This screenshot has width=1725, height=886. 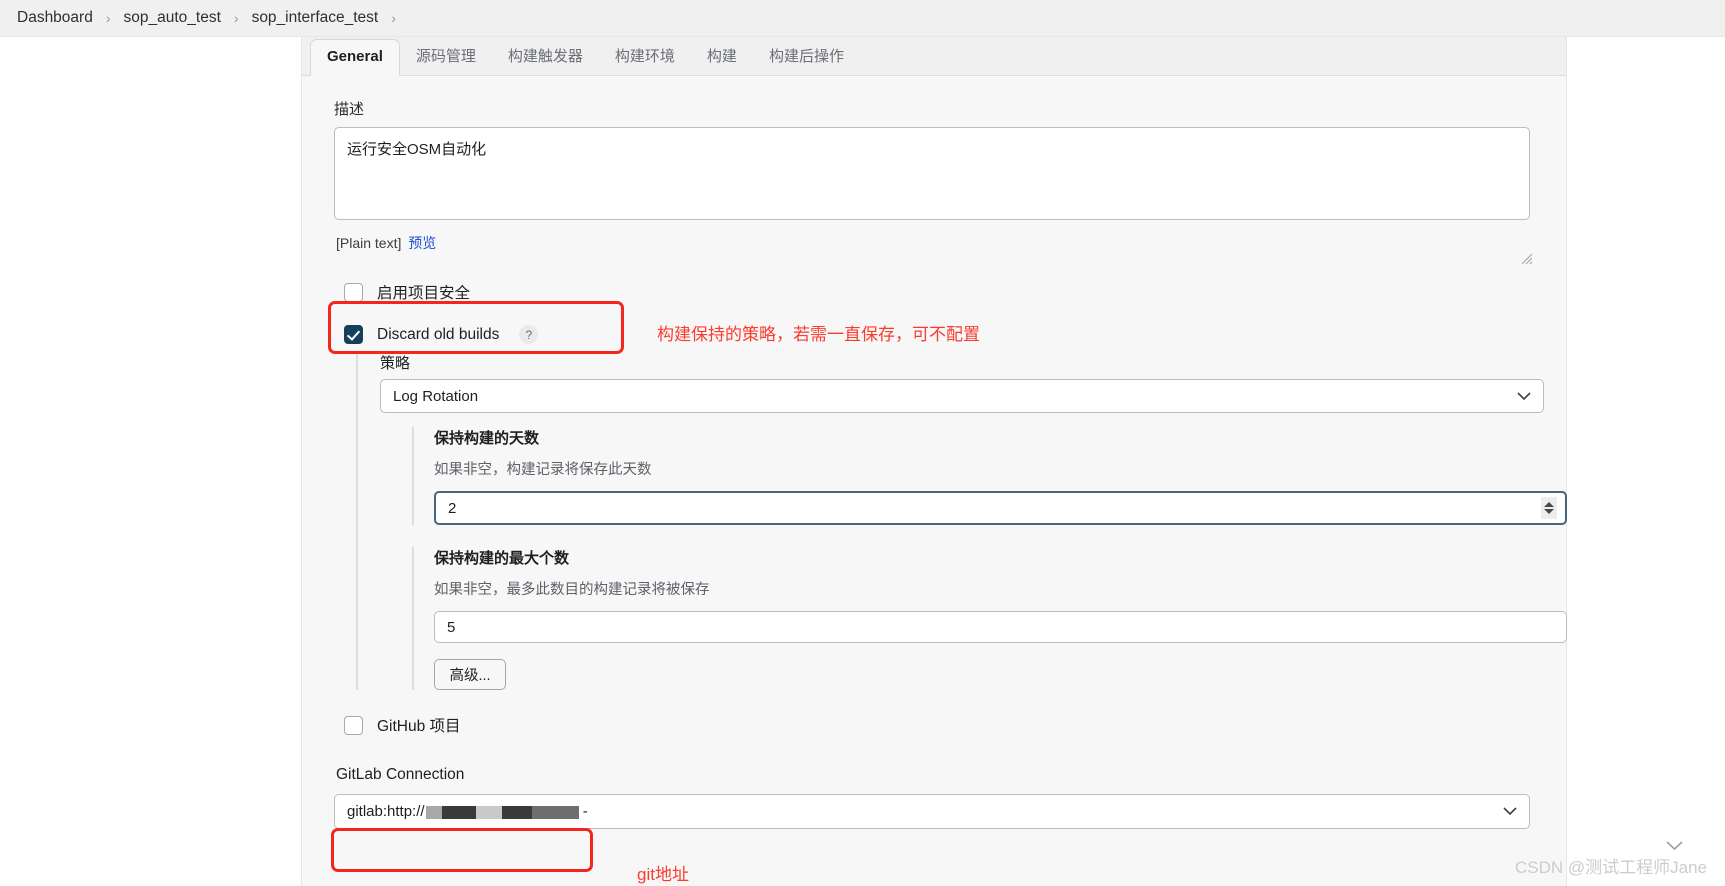 I want to click on preview-link: 预览, so click(x=422, y=243).